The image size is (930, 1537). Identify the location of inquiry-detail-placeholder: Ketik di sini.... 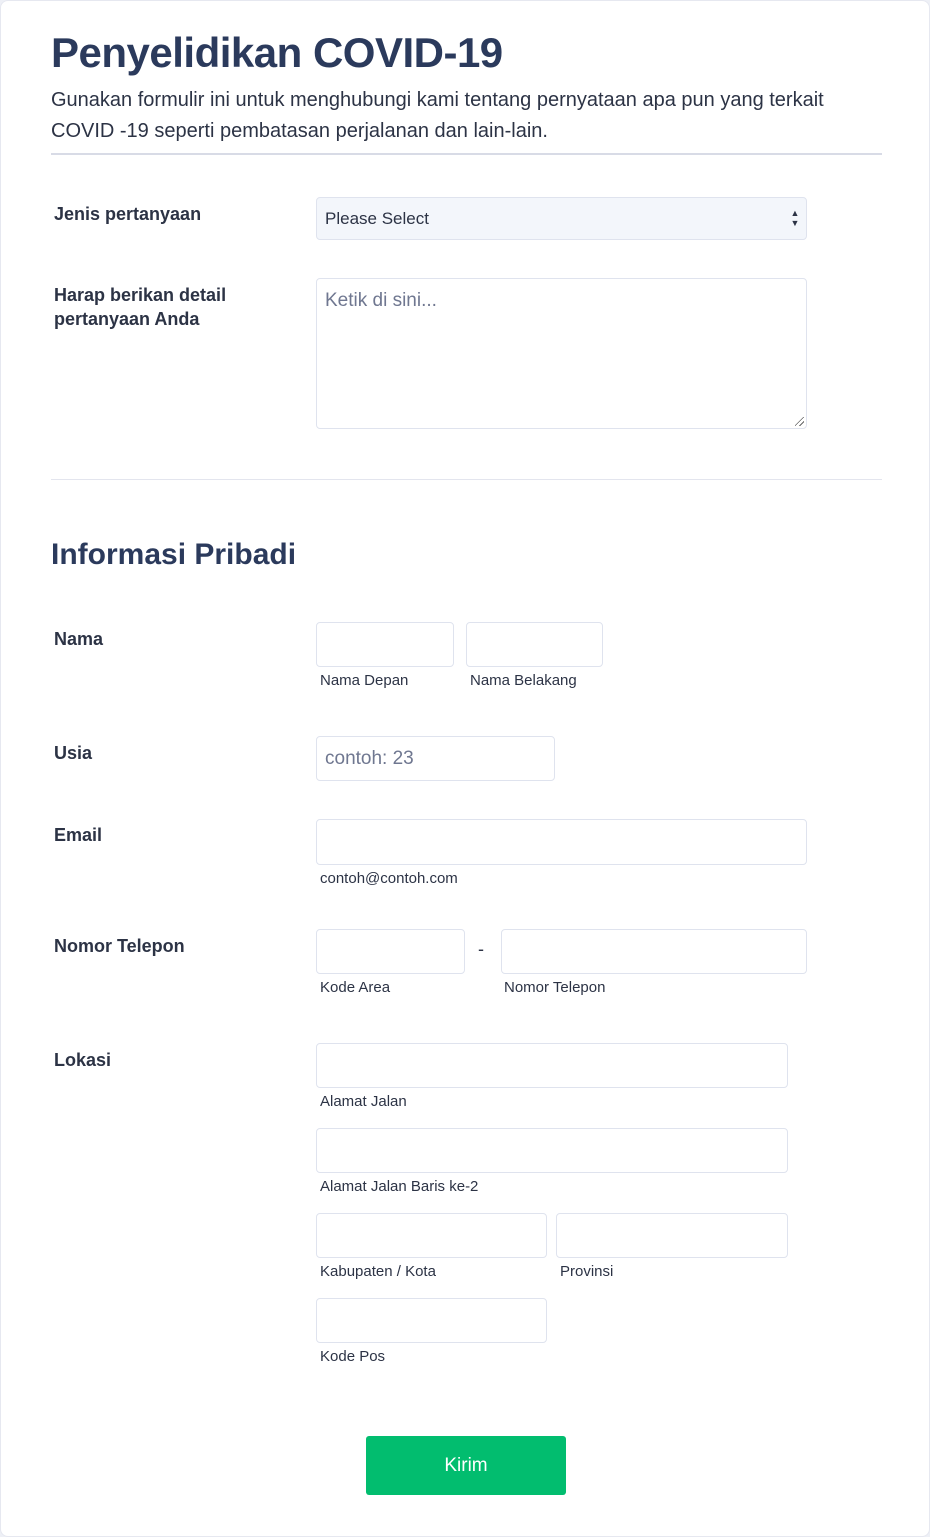
(381, 300).